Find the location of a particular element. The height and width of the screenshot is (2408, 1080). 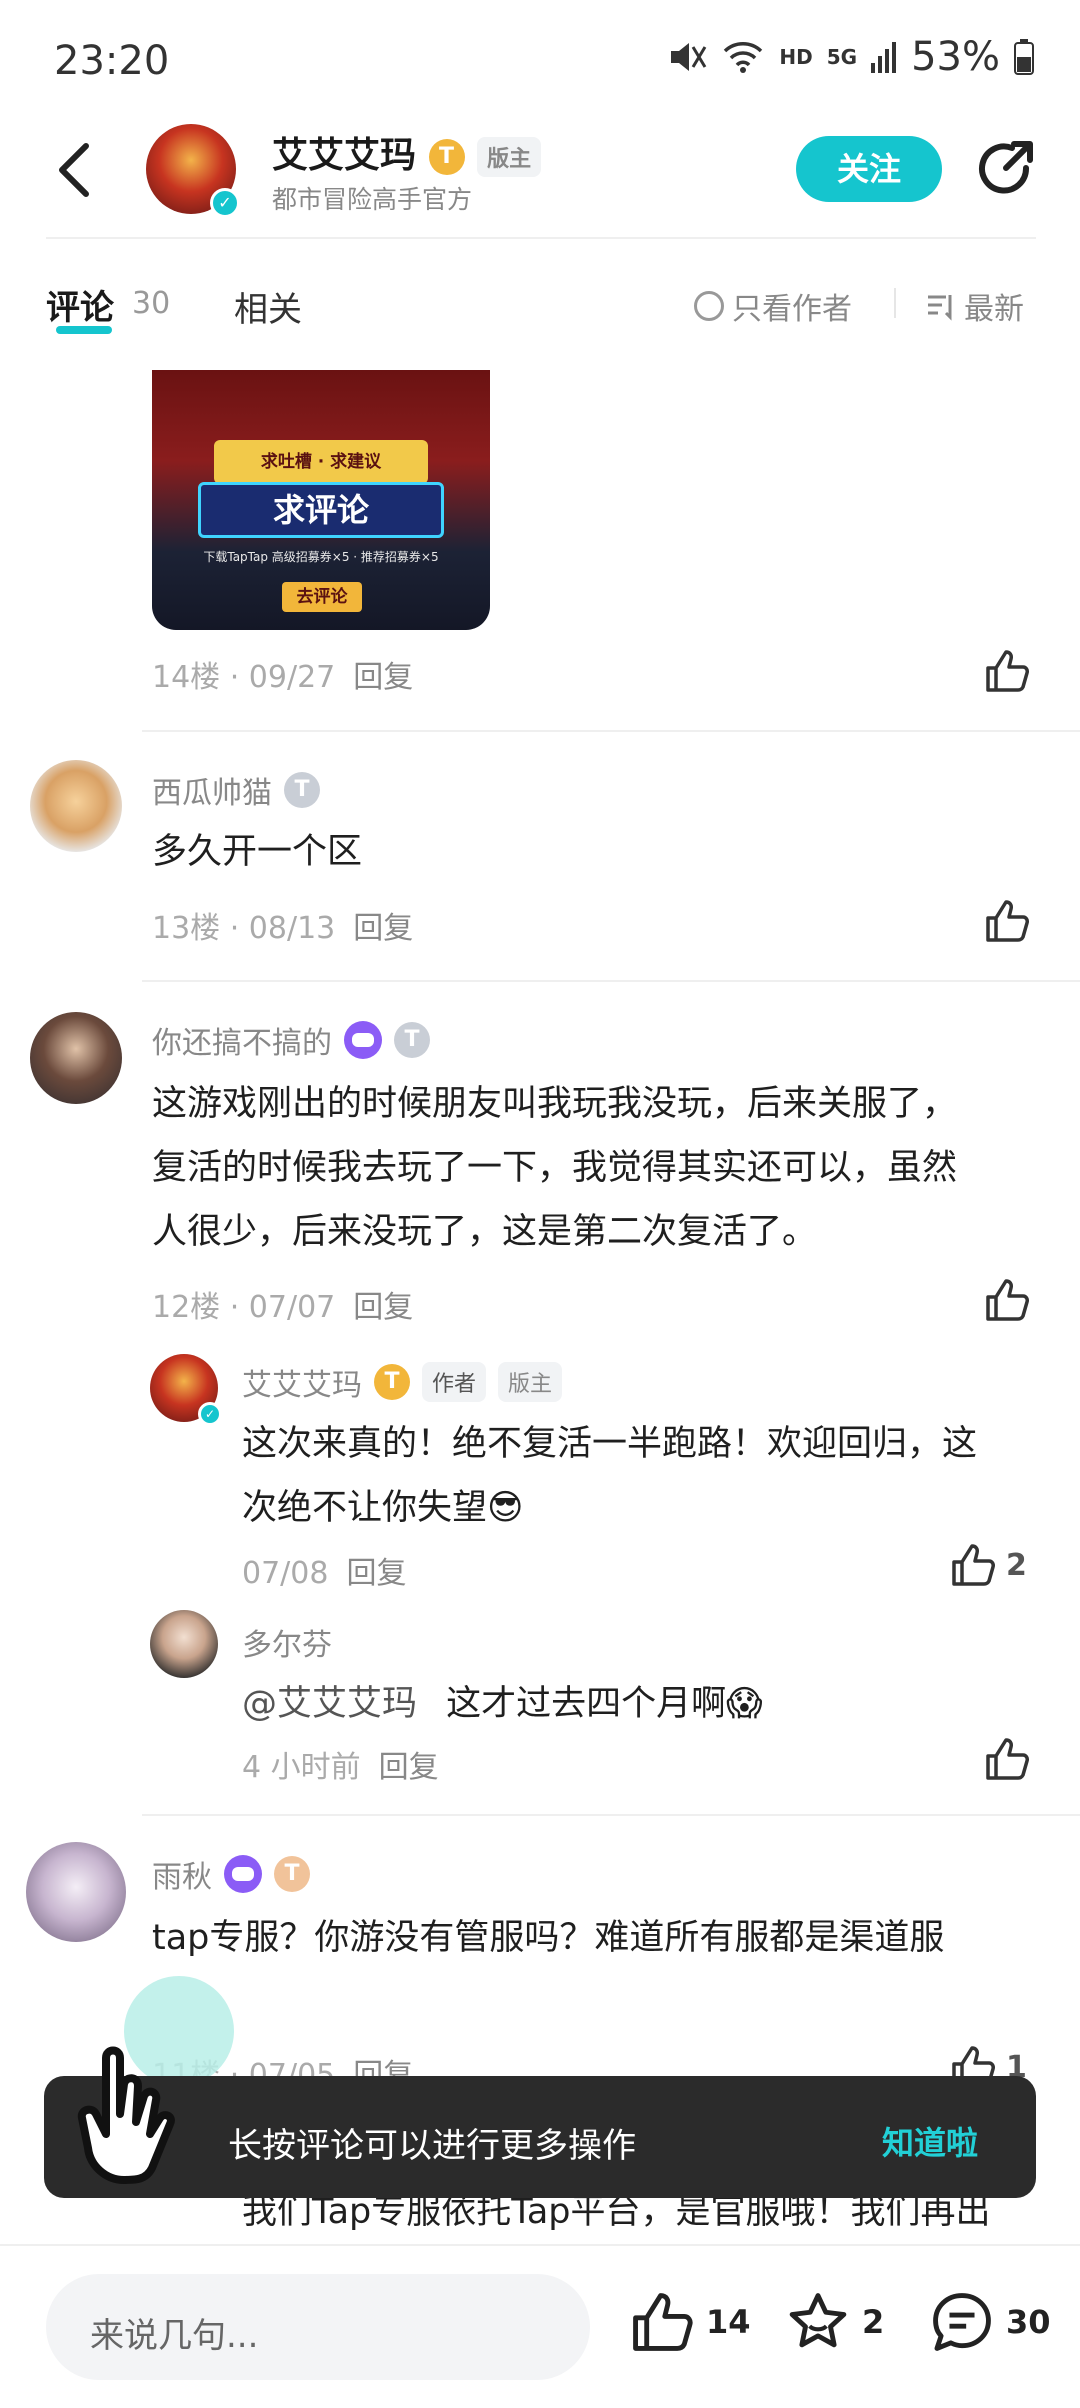

hand-pointer-icon is located at coordinates (126, 2115).